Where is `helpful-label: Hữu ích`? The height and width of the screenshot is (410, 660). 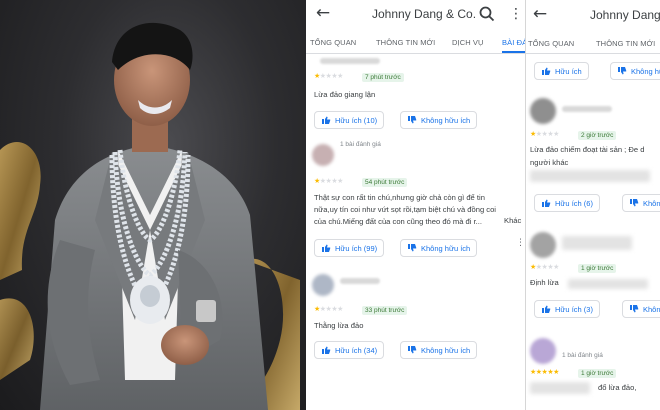 helpful-label: Hữu ích is located at coordinates (568, 71).